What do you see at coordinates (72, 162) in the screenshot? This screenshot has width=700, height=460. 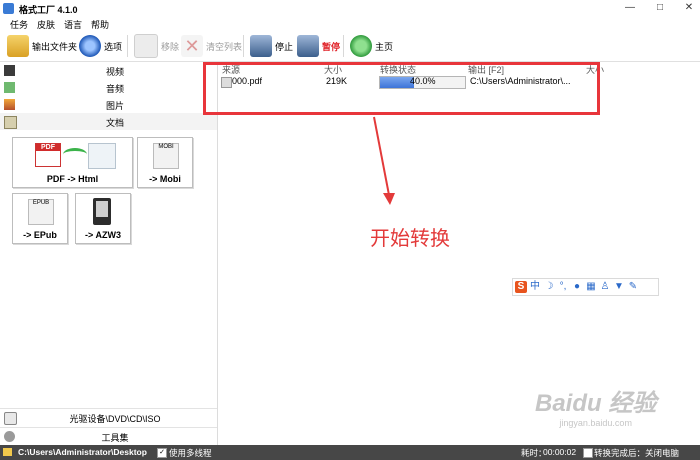 I see `format-pdf-to-html: PDF PDF -> Html` at bounding box center [72, 162].